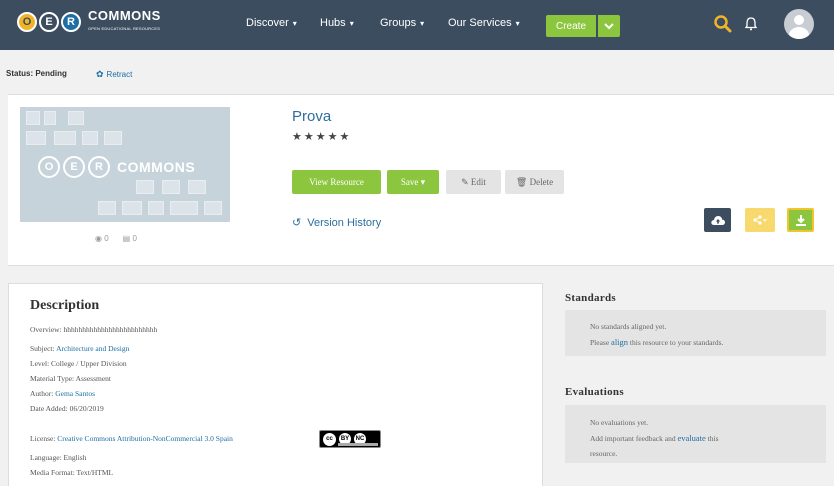 The width and height of the screenshot is (834, 486). Describe the element at coordinates (92, 348) in the screenshot. I see `subject-link: Architecture and Design` at that location.